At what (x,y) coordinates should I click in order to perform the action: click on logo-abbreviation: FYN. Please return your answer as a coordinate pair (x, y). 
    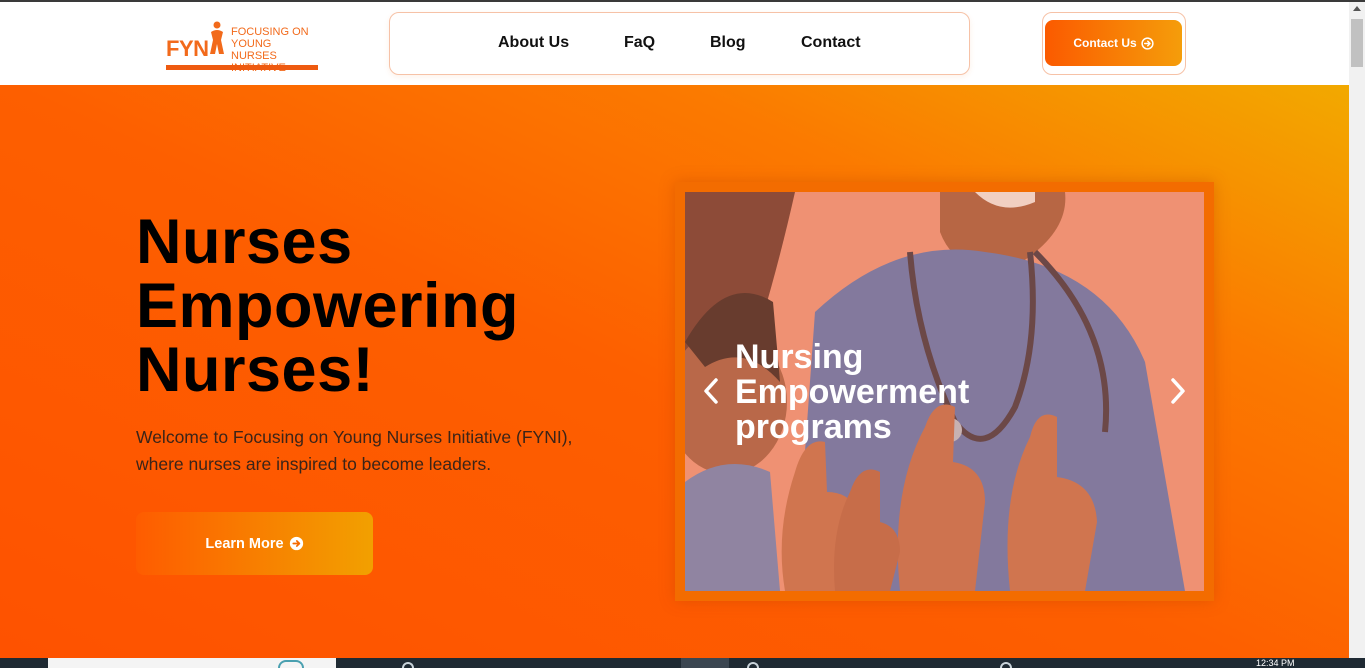
    Looking at the image, I should click on (187, 48).